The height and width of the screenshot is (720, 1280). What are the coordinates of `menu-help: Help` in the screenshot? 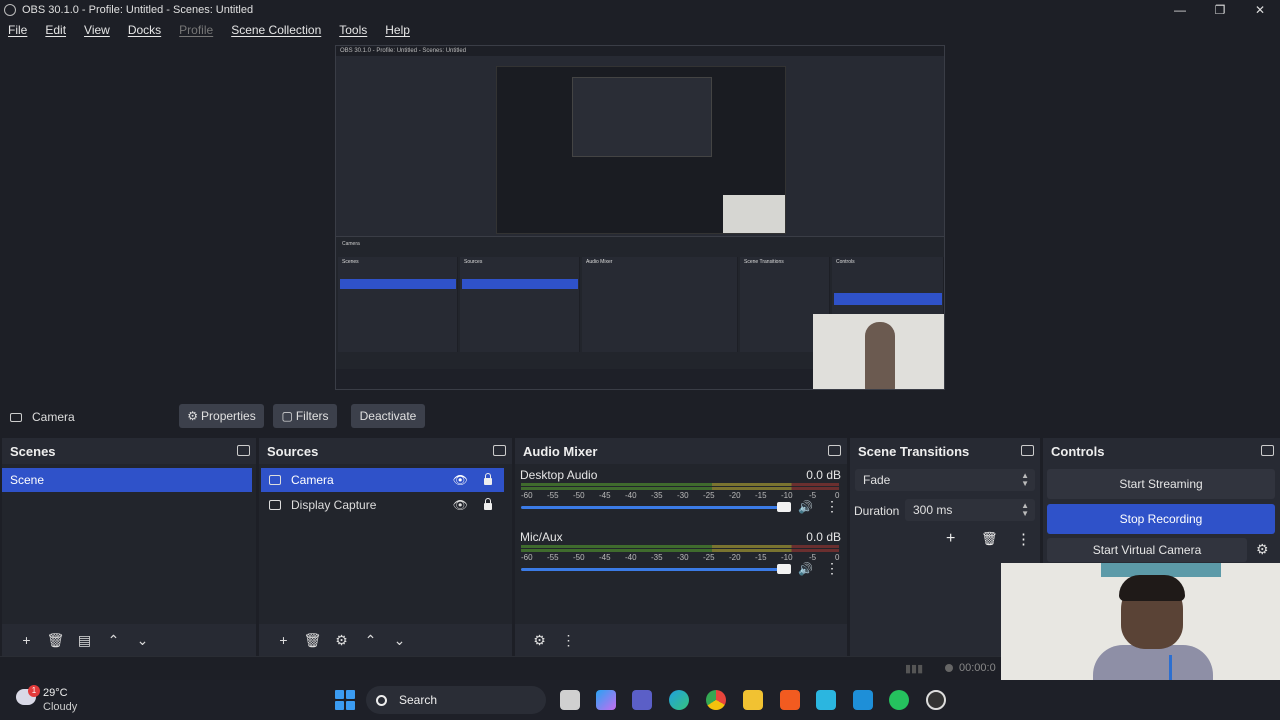 It's located at (397, 30).